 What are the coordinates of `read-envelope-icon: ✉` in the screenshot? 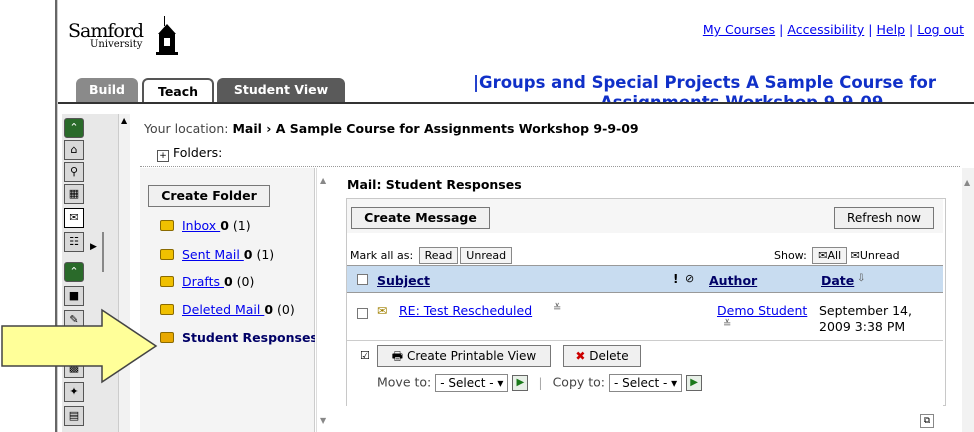 It's located at (382, 310).